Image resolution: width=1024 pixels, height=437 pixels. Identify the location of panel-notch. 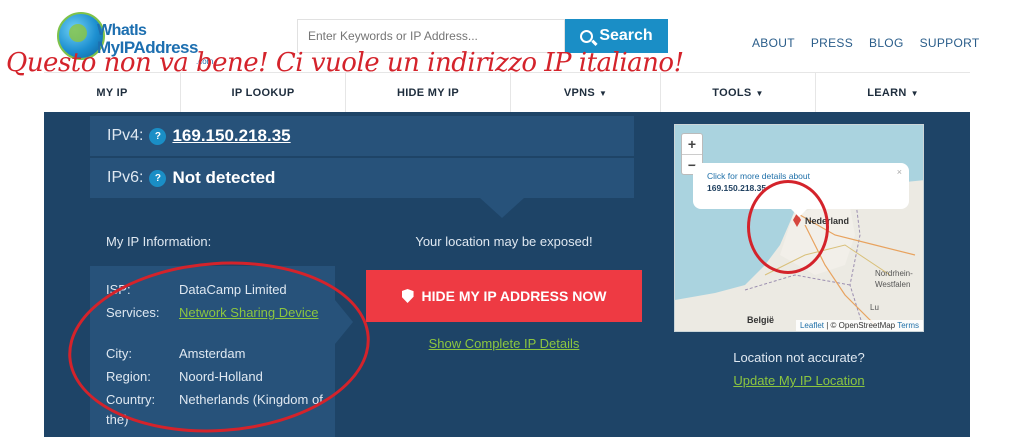
(502, 208).